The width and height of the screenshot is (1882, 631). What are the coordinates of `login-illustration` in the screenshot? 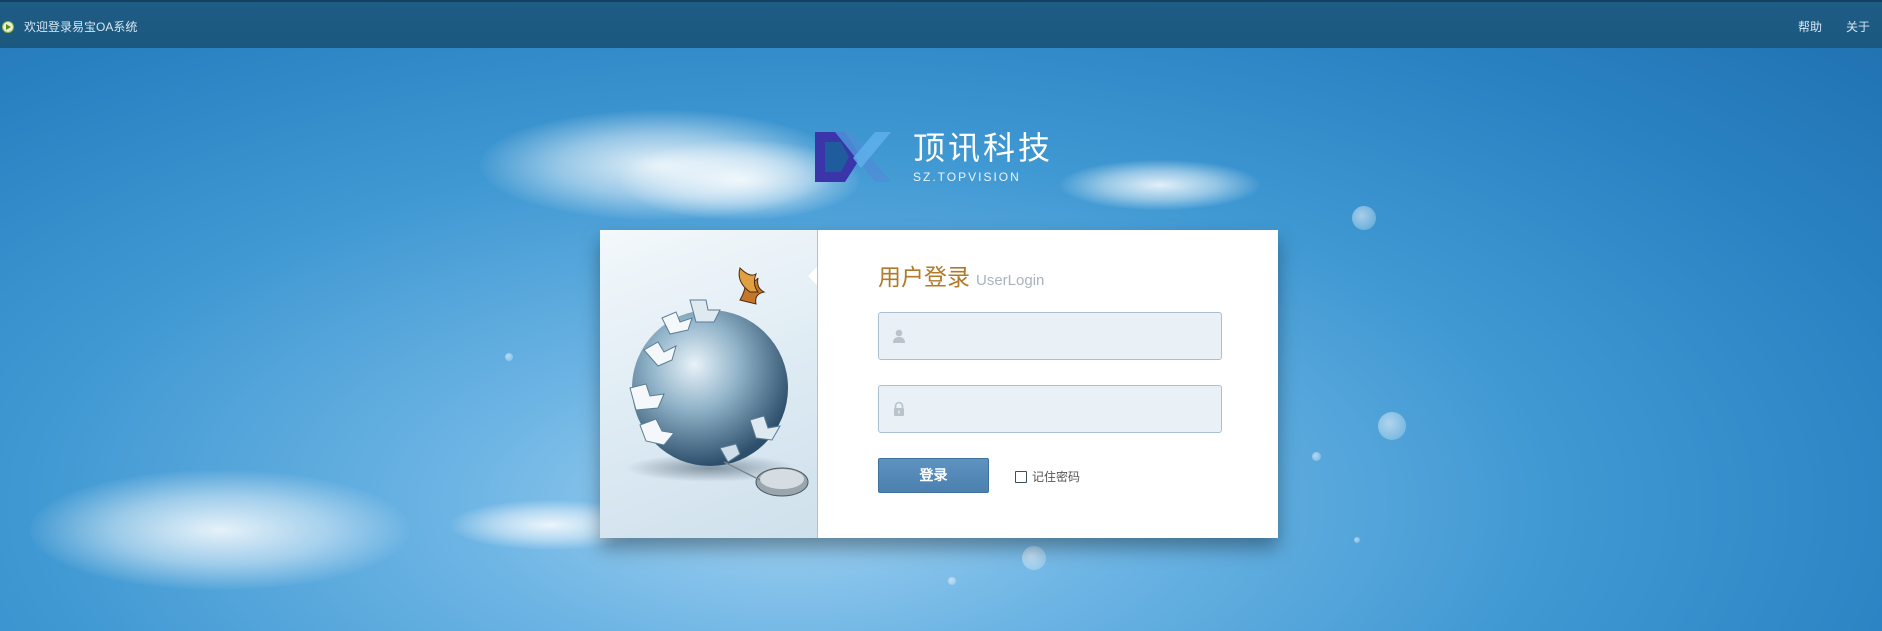 It's located at (709, 384).